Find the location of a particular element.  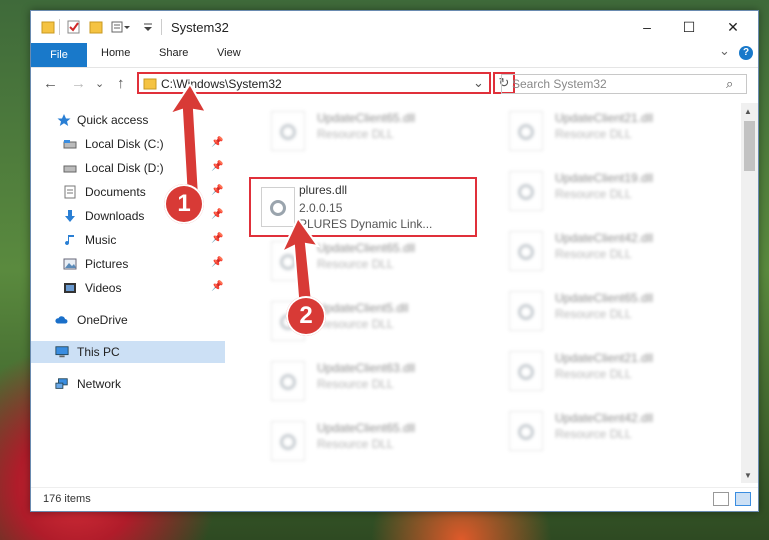

sidebar-item-label: Videos is located at coordinates (103, 288).